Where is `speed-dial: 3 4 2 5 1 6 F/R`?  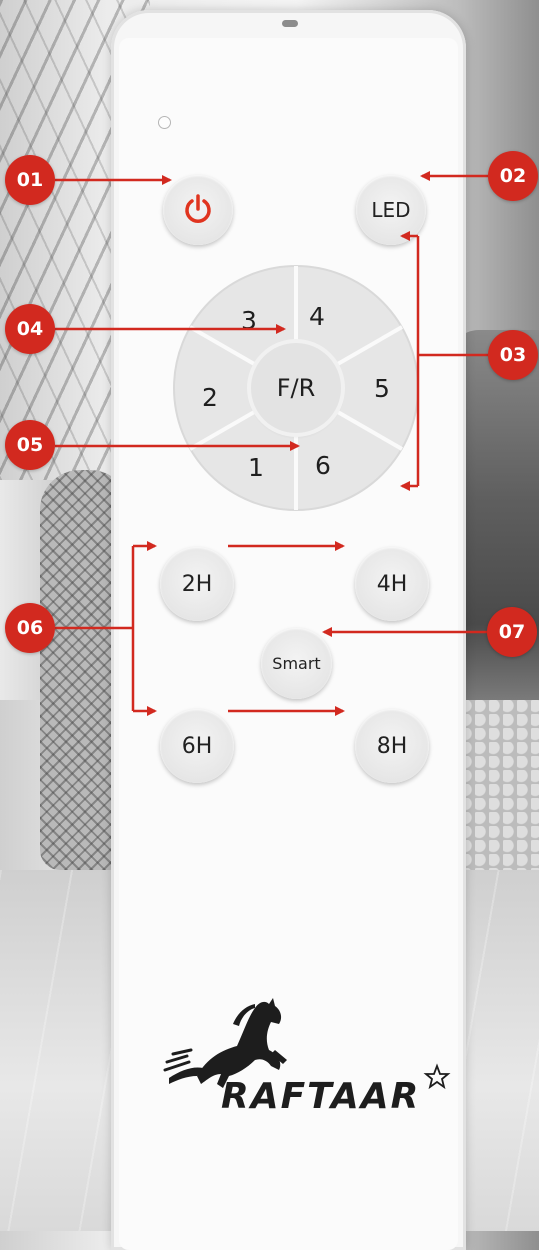 speed-dial: 3 4 2 5 1 6 F/R is located at coordinates (296, 388).